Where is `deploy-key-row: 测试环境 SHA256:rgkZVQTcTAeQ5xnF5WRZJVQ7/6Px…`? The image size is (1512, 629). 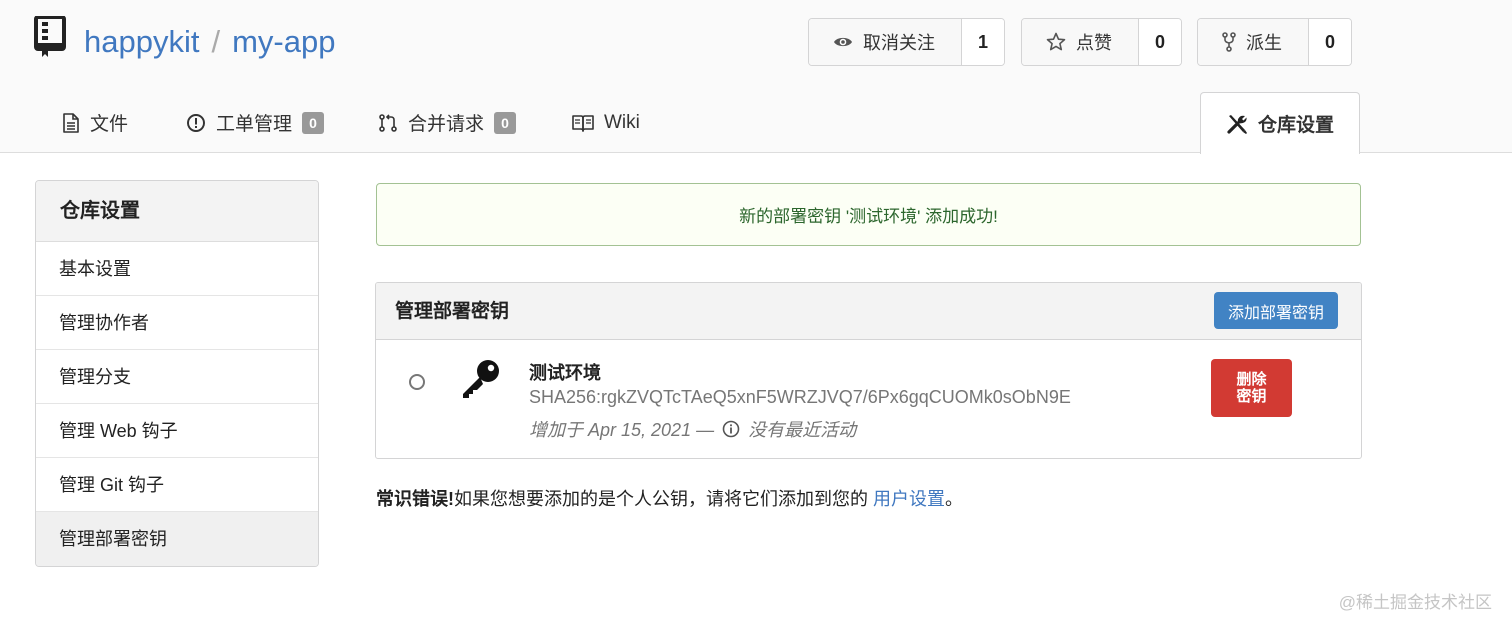 deploy-key-row: 测试环境 SHA256:rgkZVQTcTAeQ5xnF5WRZJVQ7/6Px… is located at coordinates (868, 399).